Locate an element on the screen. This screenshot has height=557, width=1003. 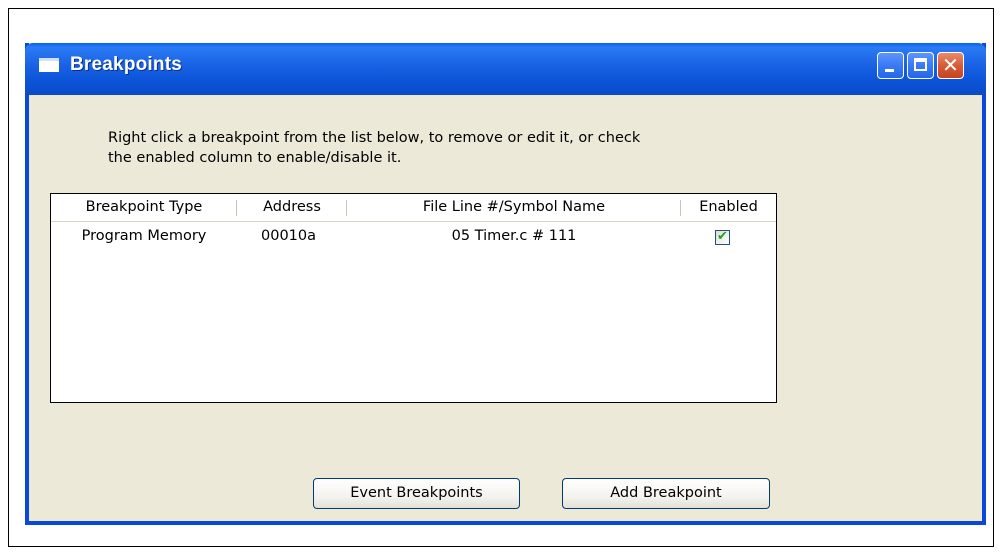
table-row: Program Memory 00010a 05 Timer.c # 111 ✔ is located at coordinates (413, 236).